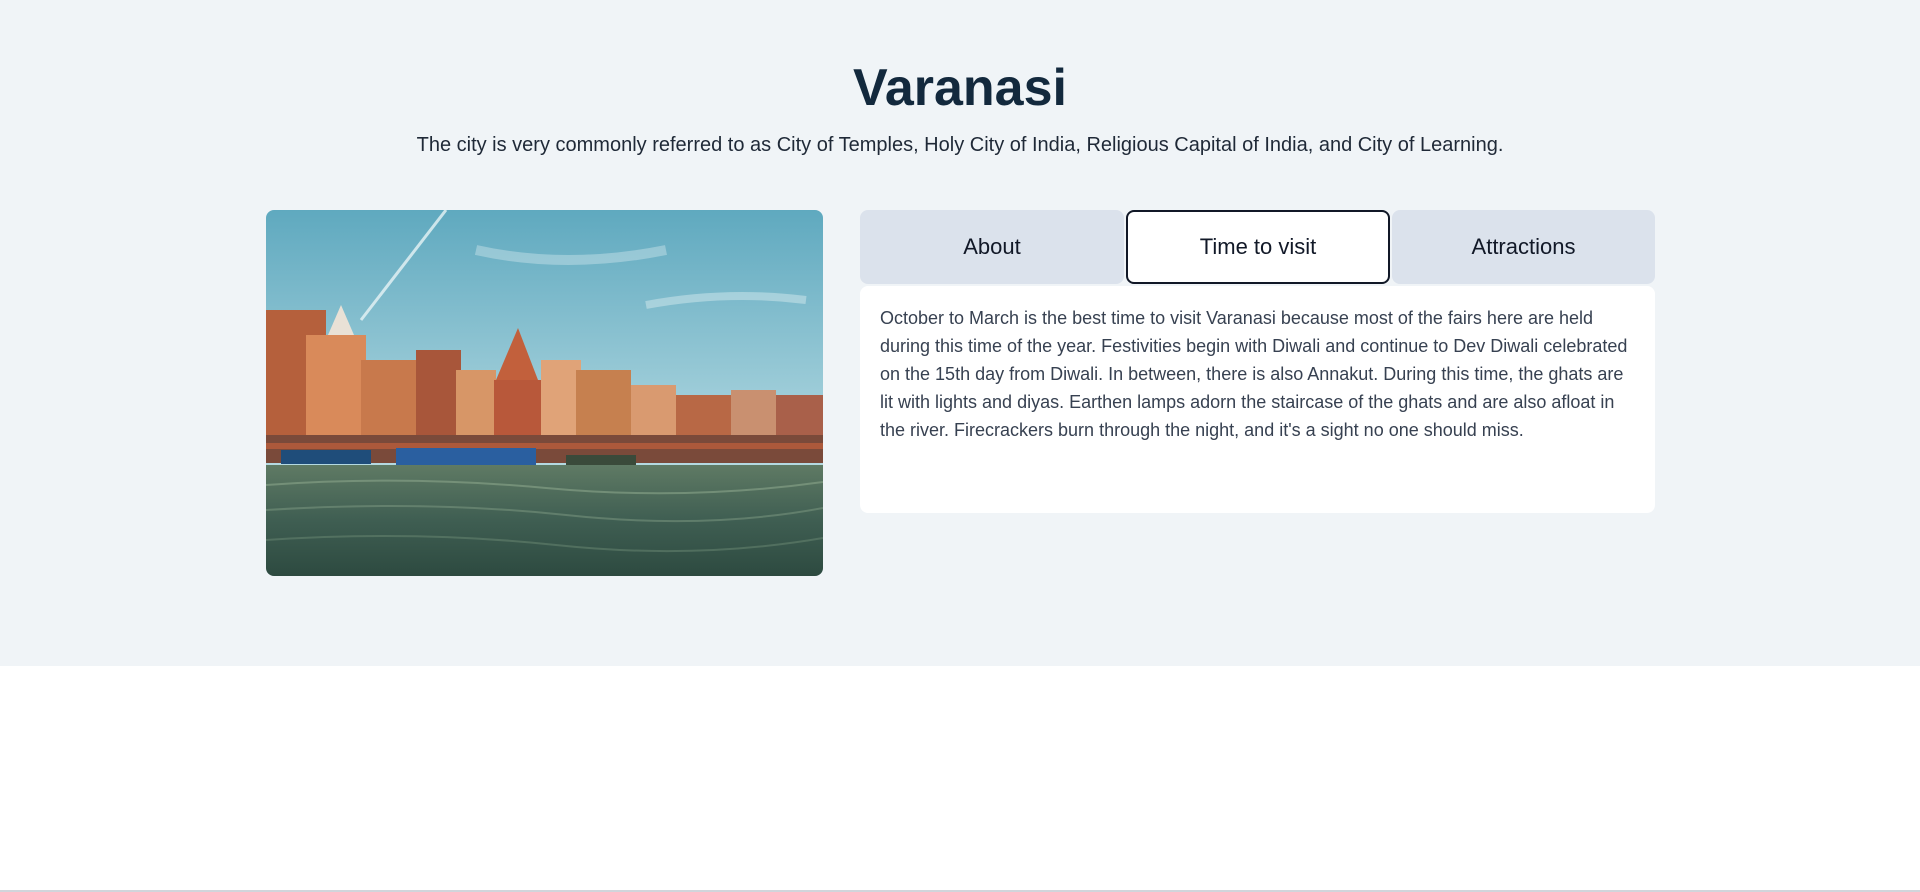 The height and width of the screenshot is (892, 1920). I want to click on tab-about: About, so click(992, 247).